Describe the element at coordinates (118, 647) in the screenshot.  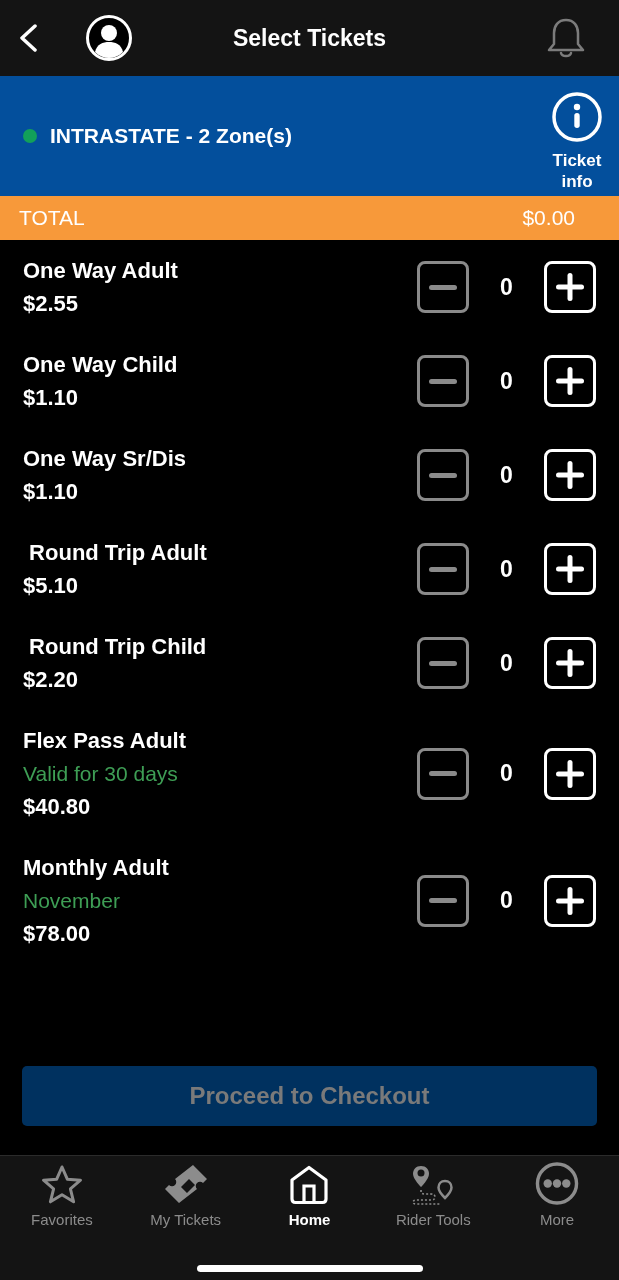
I see `ticket-name: Round Trip Child` at that location.